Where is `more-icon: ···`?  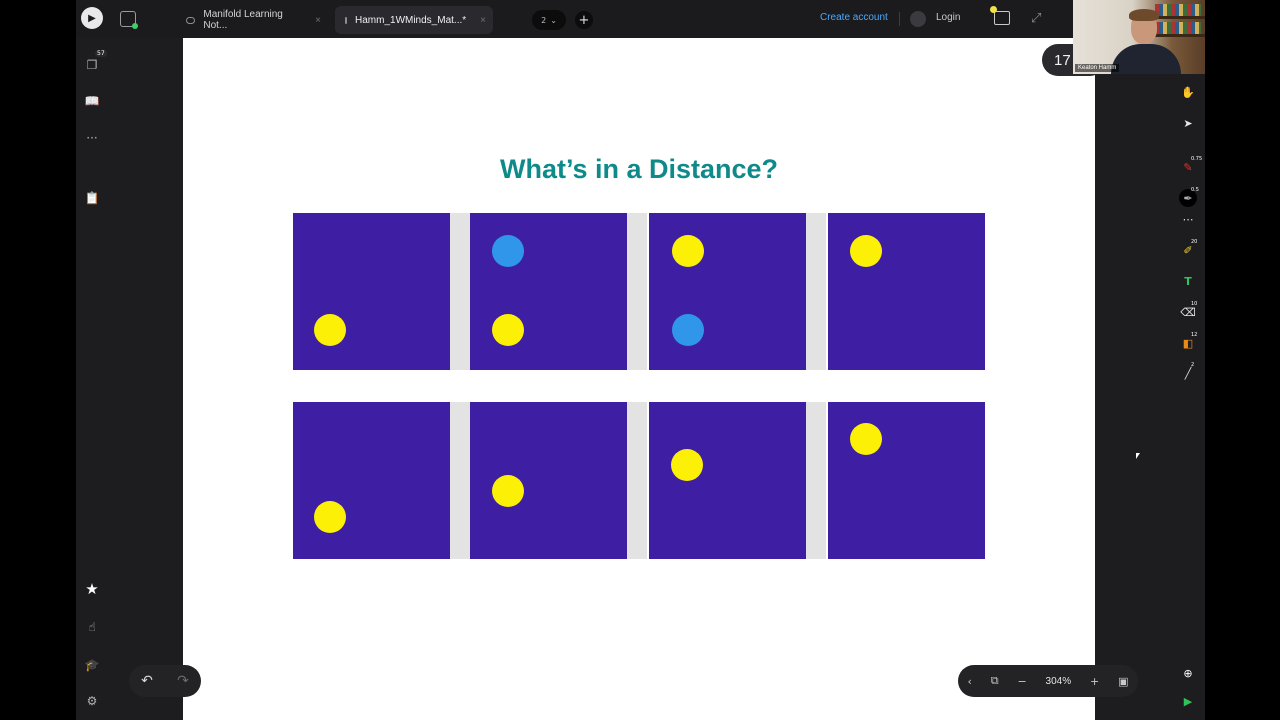 more-icon: ··· is located at coordinates (92, 138).